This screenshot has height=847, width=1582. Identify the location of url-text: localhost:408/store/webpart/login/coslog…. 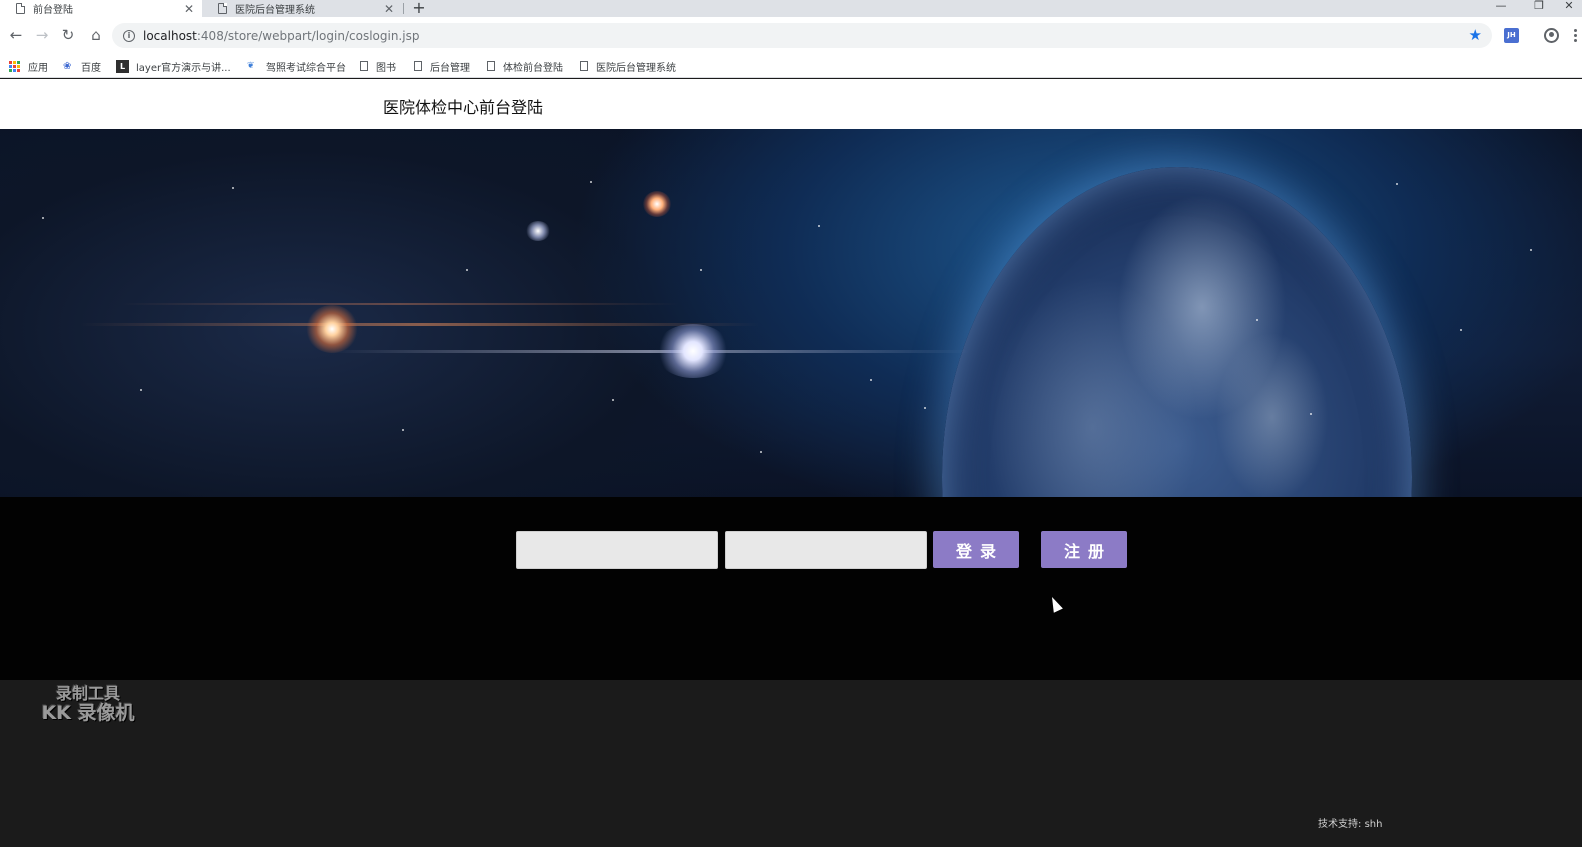
(281, 36).